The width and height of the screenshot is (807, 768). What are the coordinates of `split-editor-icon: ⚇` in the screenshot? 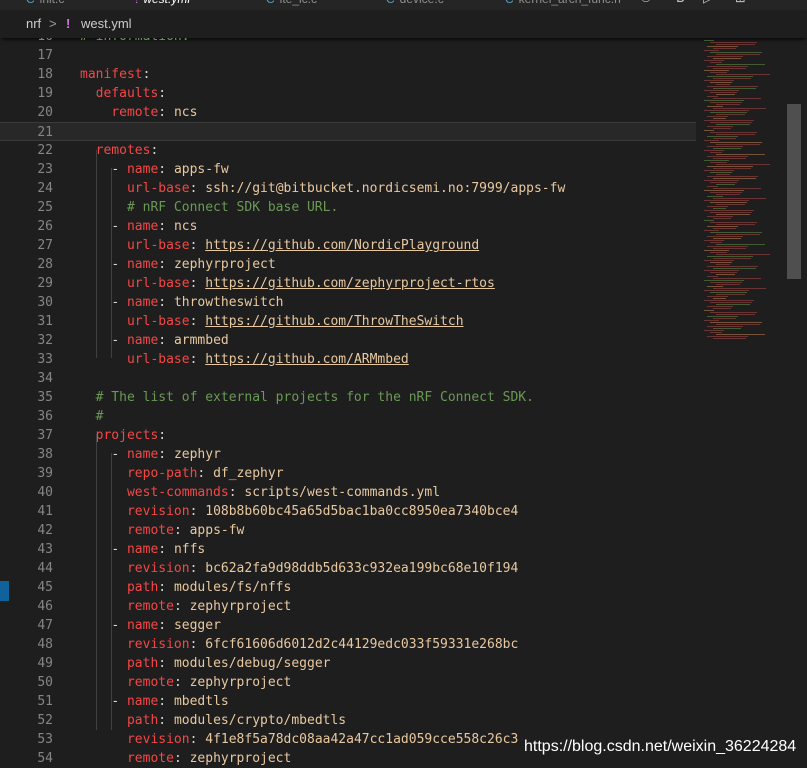 It's located at (646, 3).